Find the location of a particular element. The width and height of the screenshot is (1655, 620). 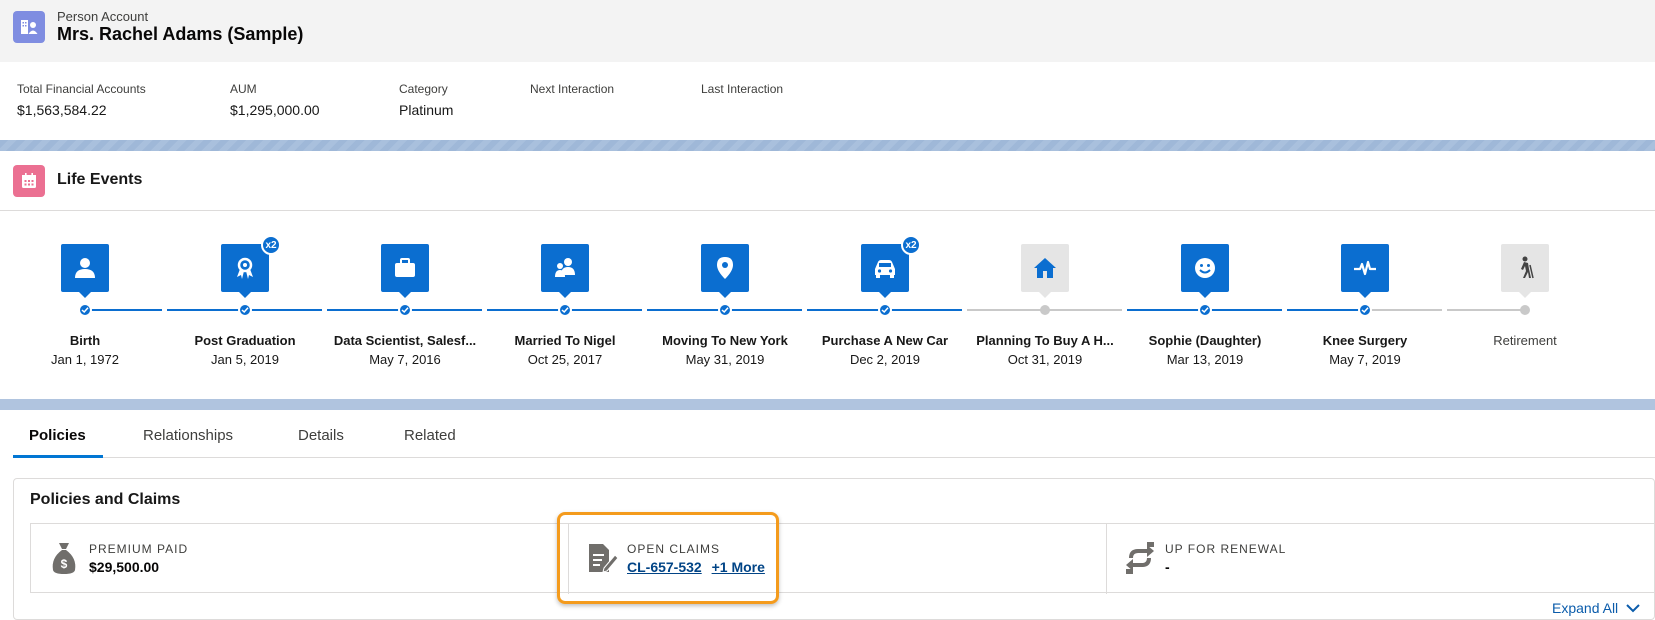

premium-paid-stat: $ PREMIUM PAID $29,500.00 is located at coordinates (299, 559).